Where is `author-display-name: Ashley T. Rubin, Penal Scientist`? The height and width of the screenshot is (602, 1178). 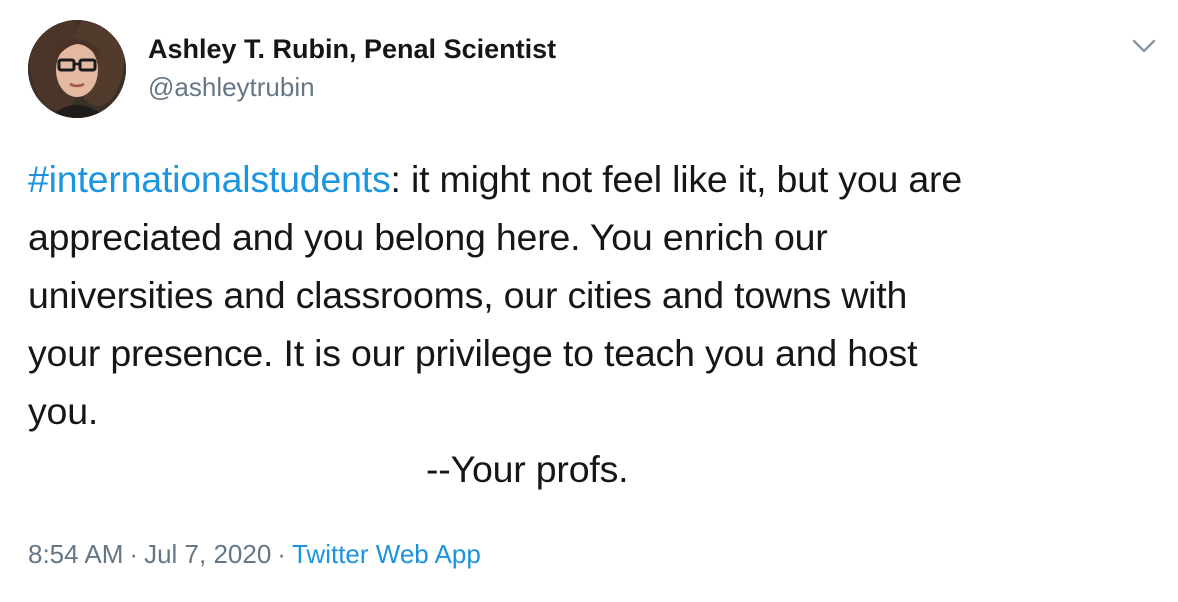 author-display-name: Ashley T. Rubin, Penal Scientist is located at coordinates (352, 49).